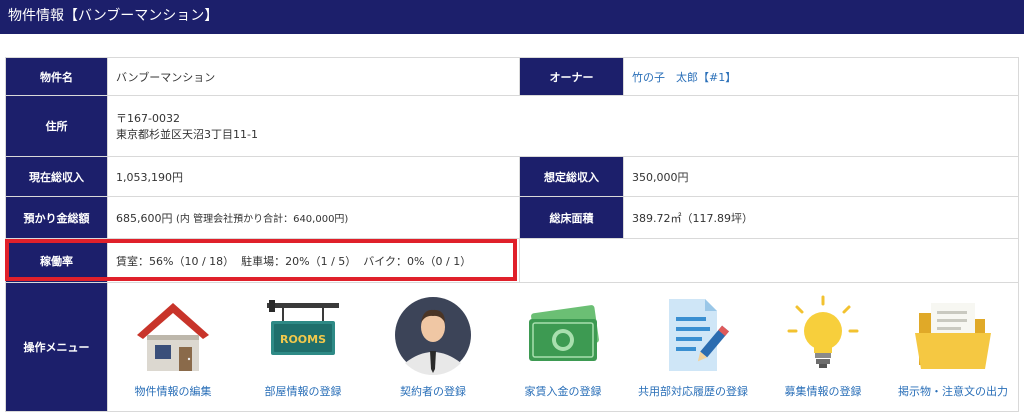 The width and height of the screenshot is (1024, 413). What do you see at coordinates (821, 217) in the screenshot?
I see `floor-area-value: 389.72㎡（117.89坪）` at bounding box center [821, 217].